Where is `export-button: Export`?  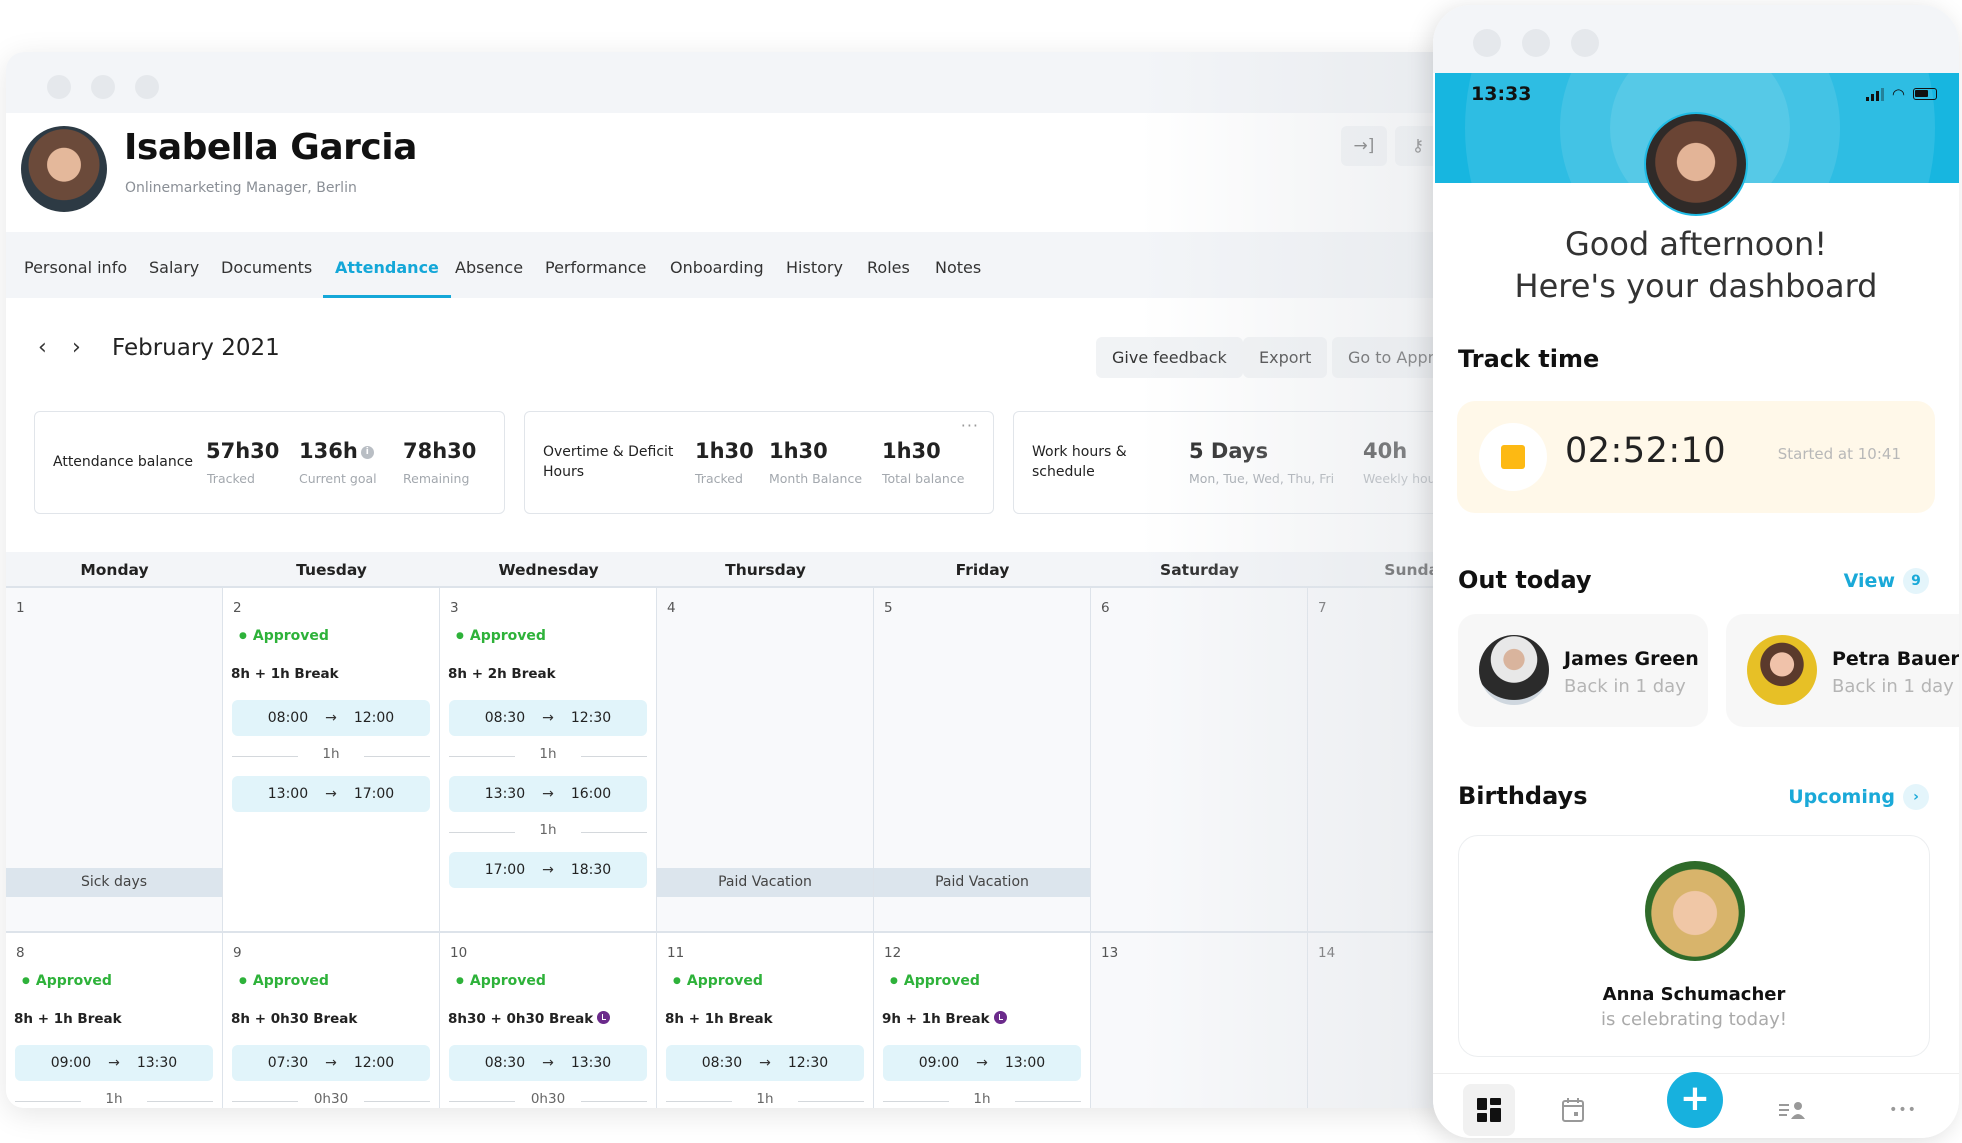 export-button: Export is located at coordinates (1285, 357).